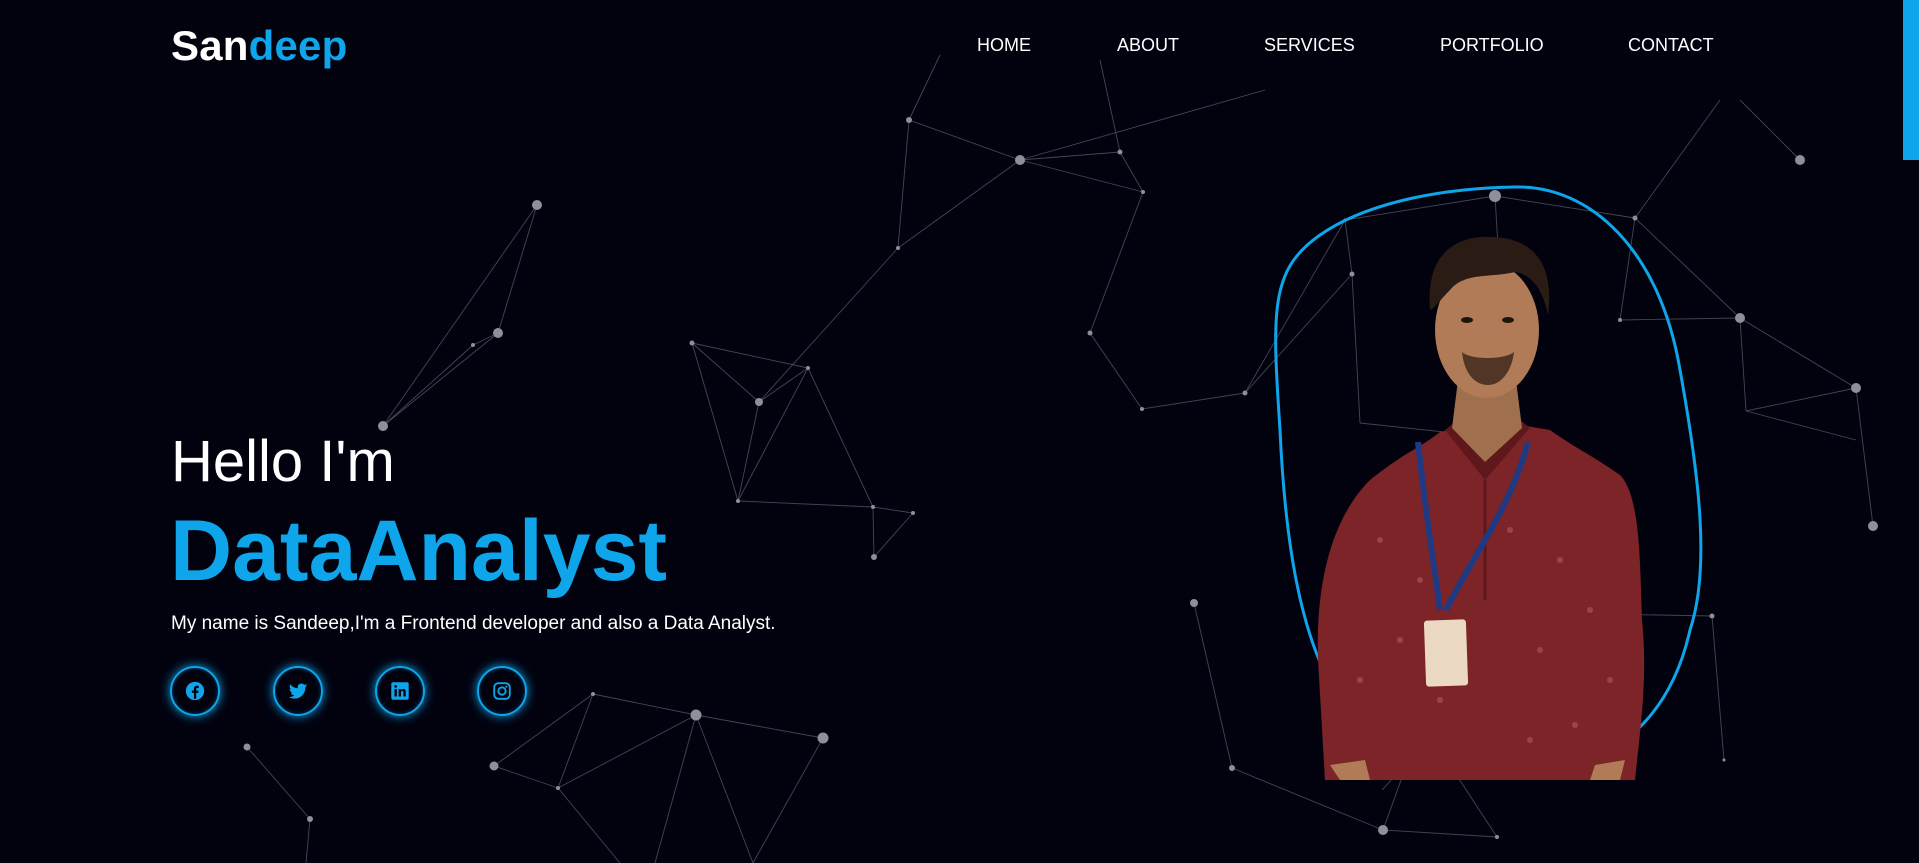 The height and width of the screenshot is (863, 1919). I want to click on facebook-link, so click(195, 691).